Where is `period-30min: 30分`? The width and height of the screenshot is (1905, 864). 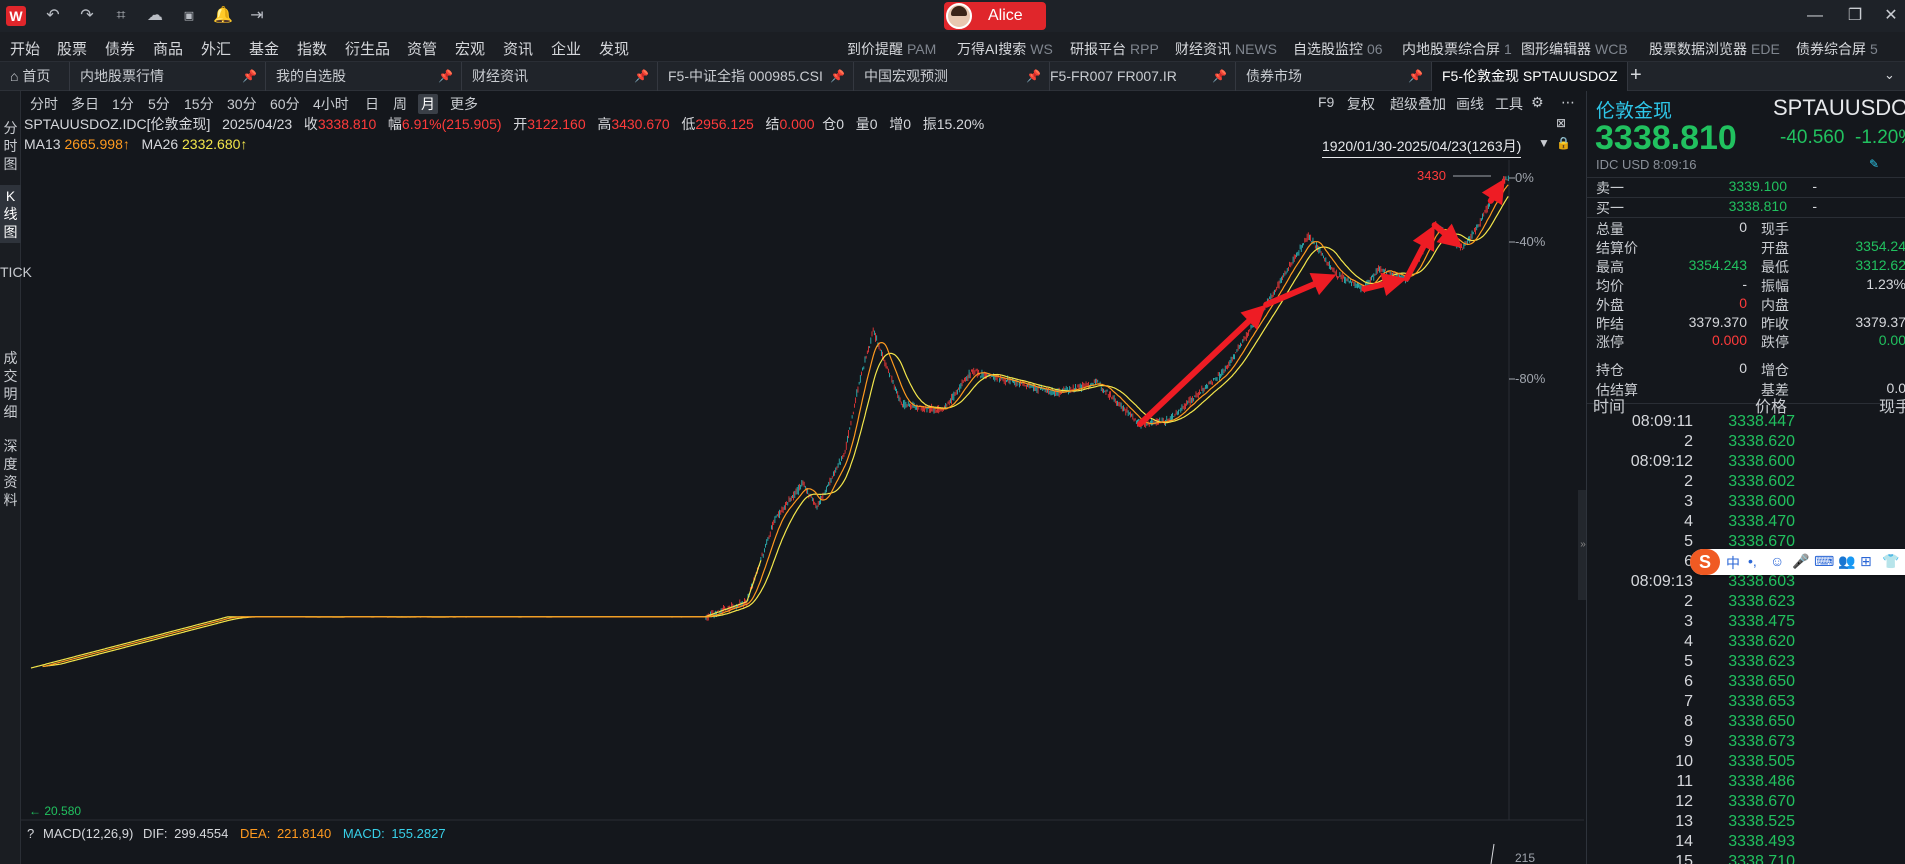 period-30min: 30分 is located at coordinates (242, 104).